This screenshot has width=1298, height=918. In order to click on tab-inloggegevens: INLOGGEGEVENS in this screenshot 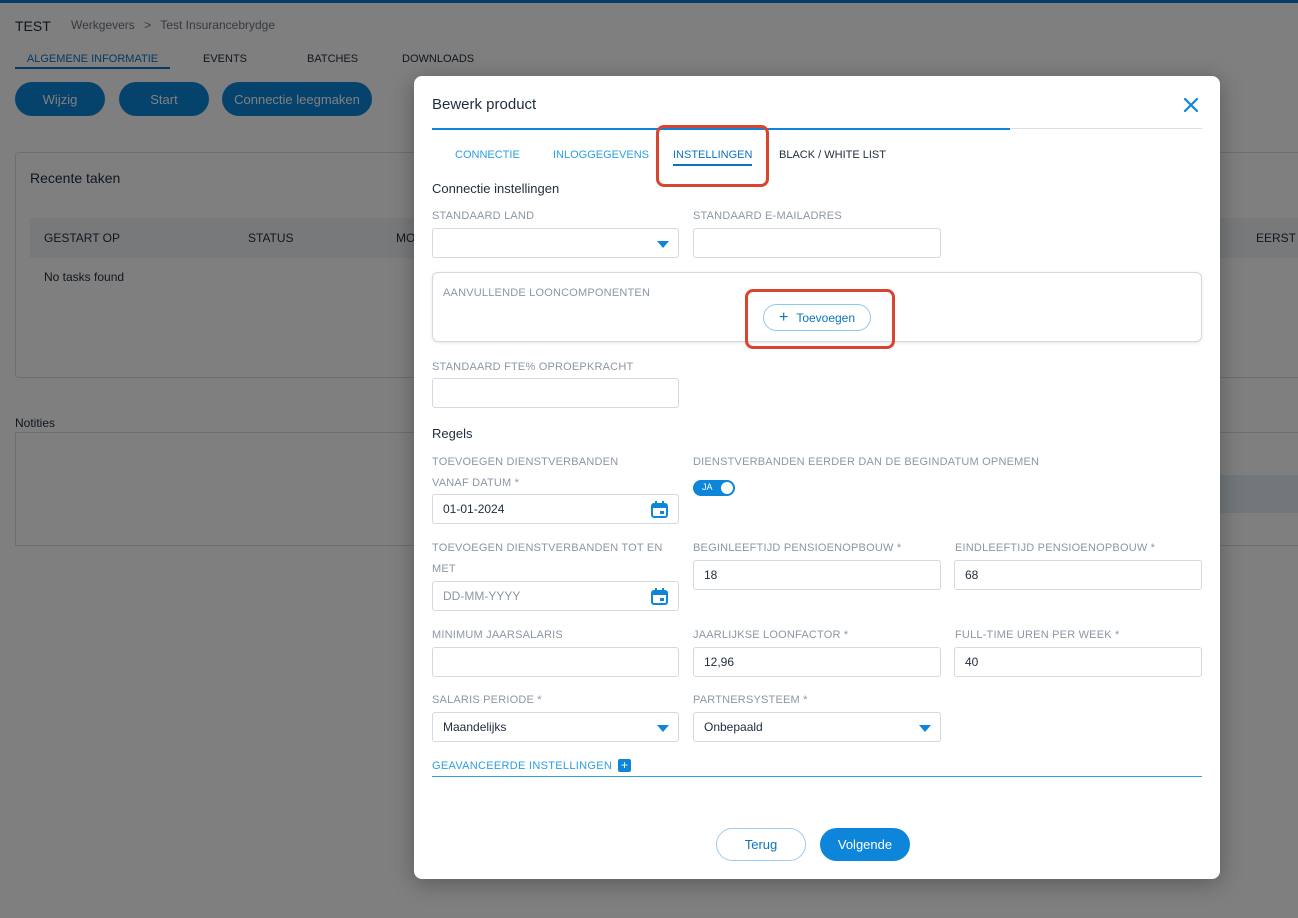, I will do `click(601, 155)`.